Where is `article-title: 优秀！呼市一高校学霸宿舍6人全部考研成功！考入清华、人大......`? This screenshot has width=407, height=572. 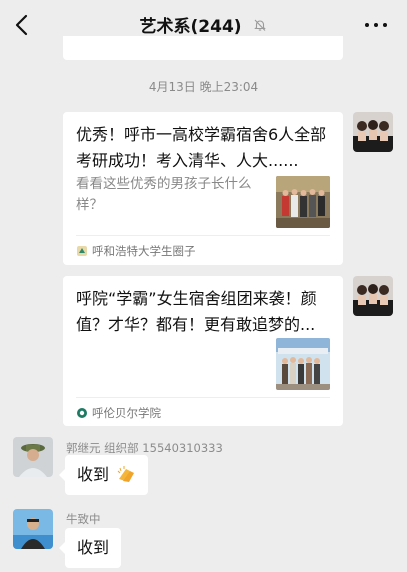
article-title: 优秀！呼市一高校学霸宿舍6人全部考研成功！考入清华、人大...... is located at coordinates (201, 147).